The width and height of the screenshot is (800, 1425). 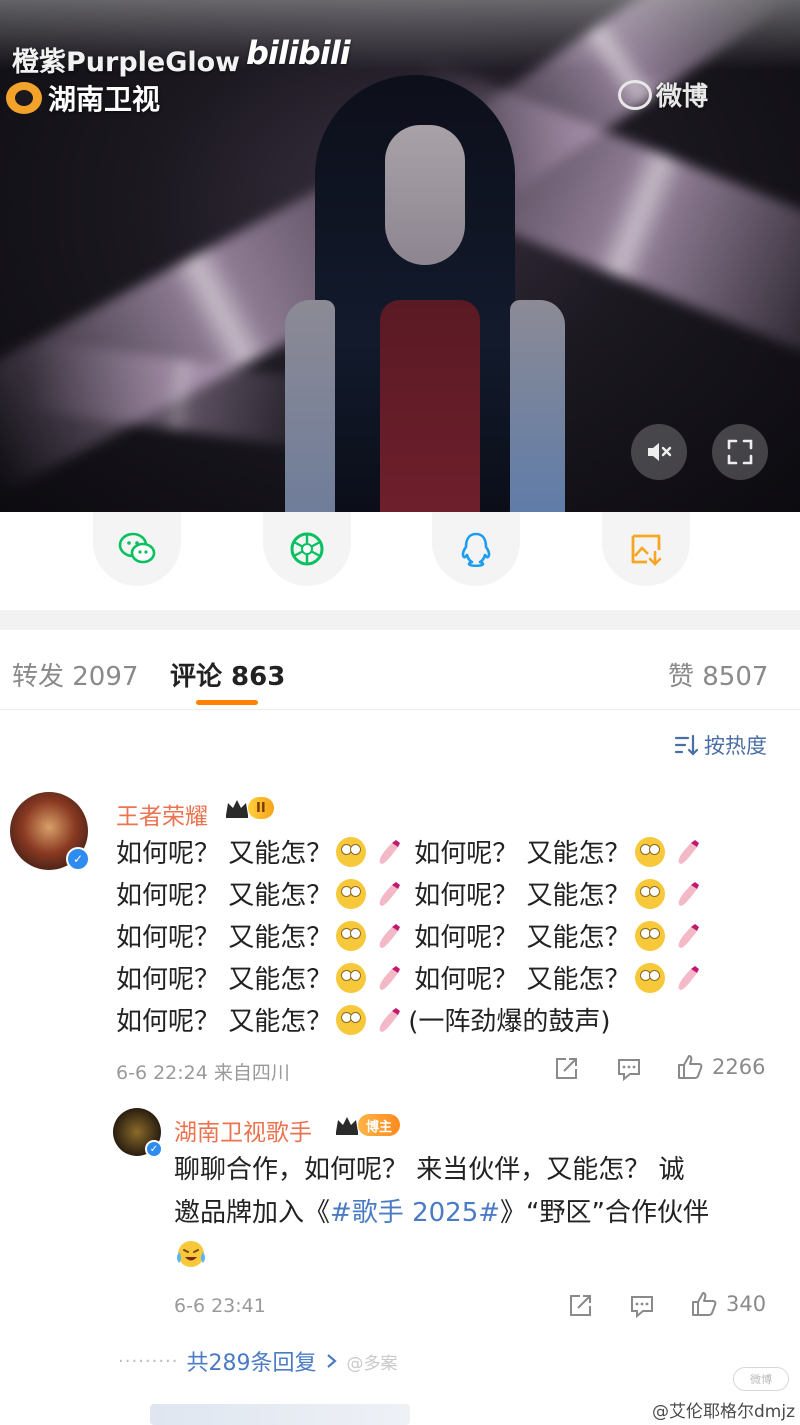 I want to click on mute-button, so click(x=659, y=452).